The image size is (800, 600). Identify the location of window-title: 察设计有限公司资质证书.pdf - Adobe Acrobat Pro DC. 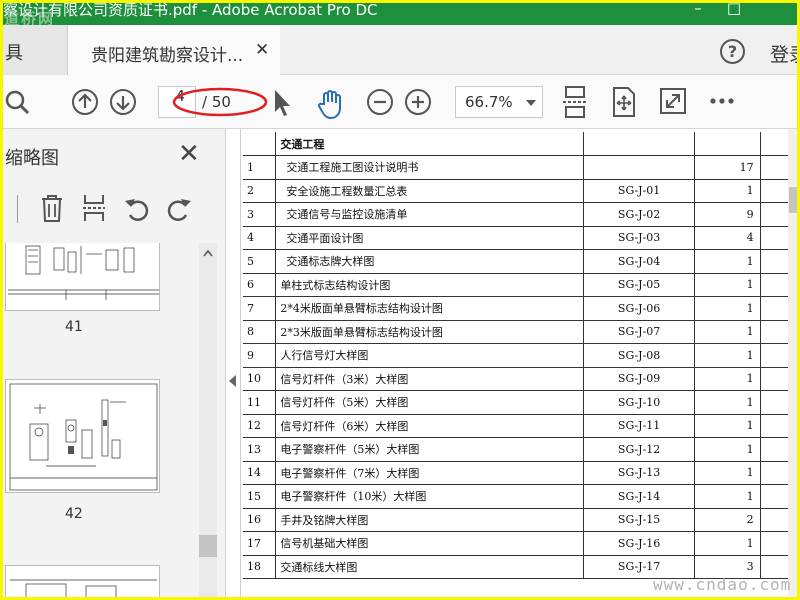
(190, 11).